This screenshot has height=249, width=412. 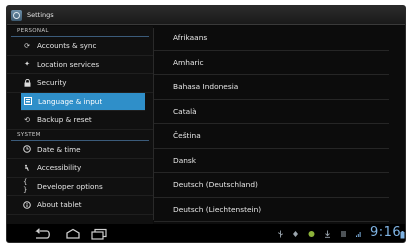 I want to click on app-title: Settings, so click(x=40, y=15).